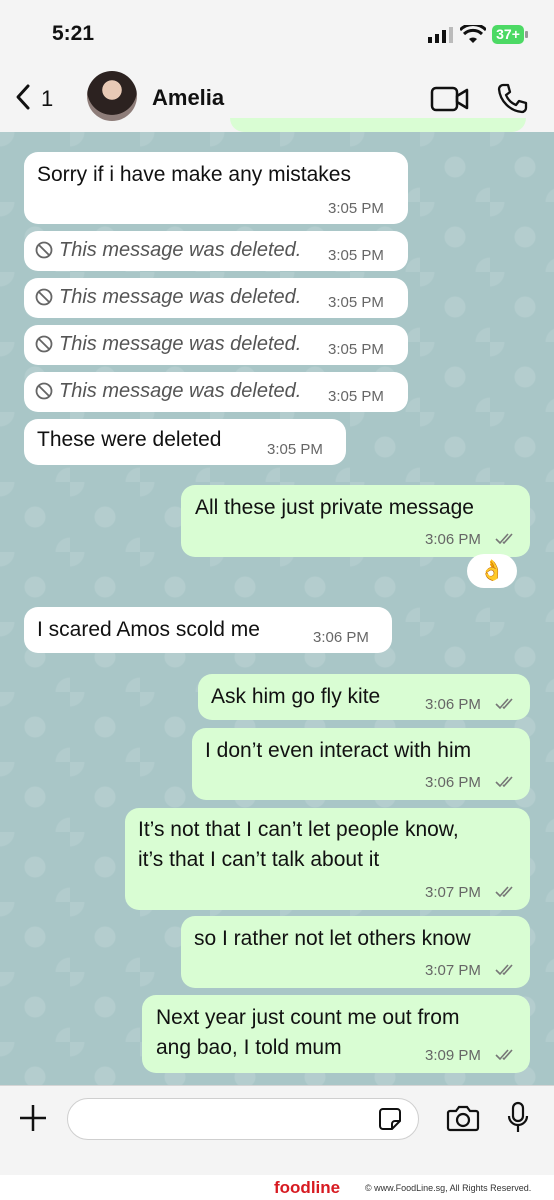  I want to click on battery-icon: 37+, so click(508, 34).